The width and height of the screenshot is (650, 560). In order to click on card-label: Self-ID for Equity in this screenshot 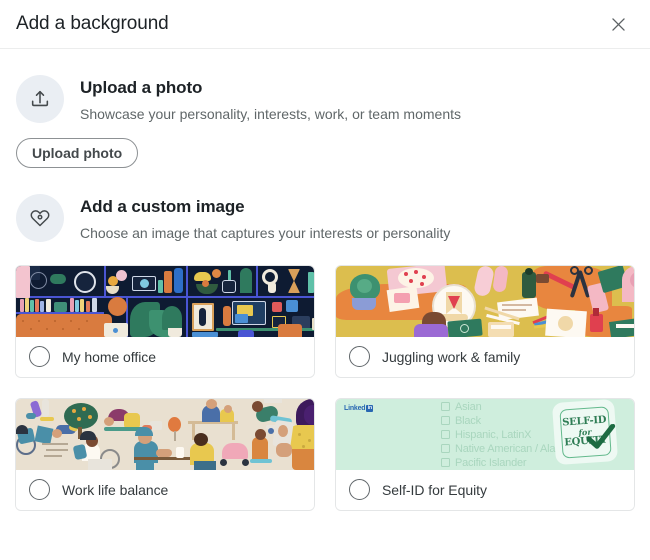, I will do `click(434, 489)`.